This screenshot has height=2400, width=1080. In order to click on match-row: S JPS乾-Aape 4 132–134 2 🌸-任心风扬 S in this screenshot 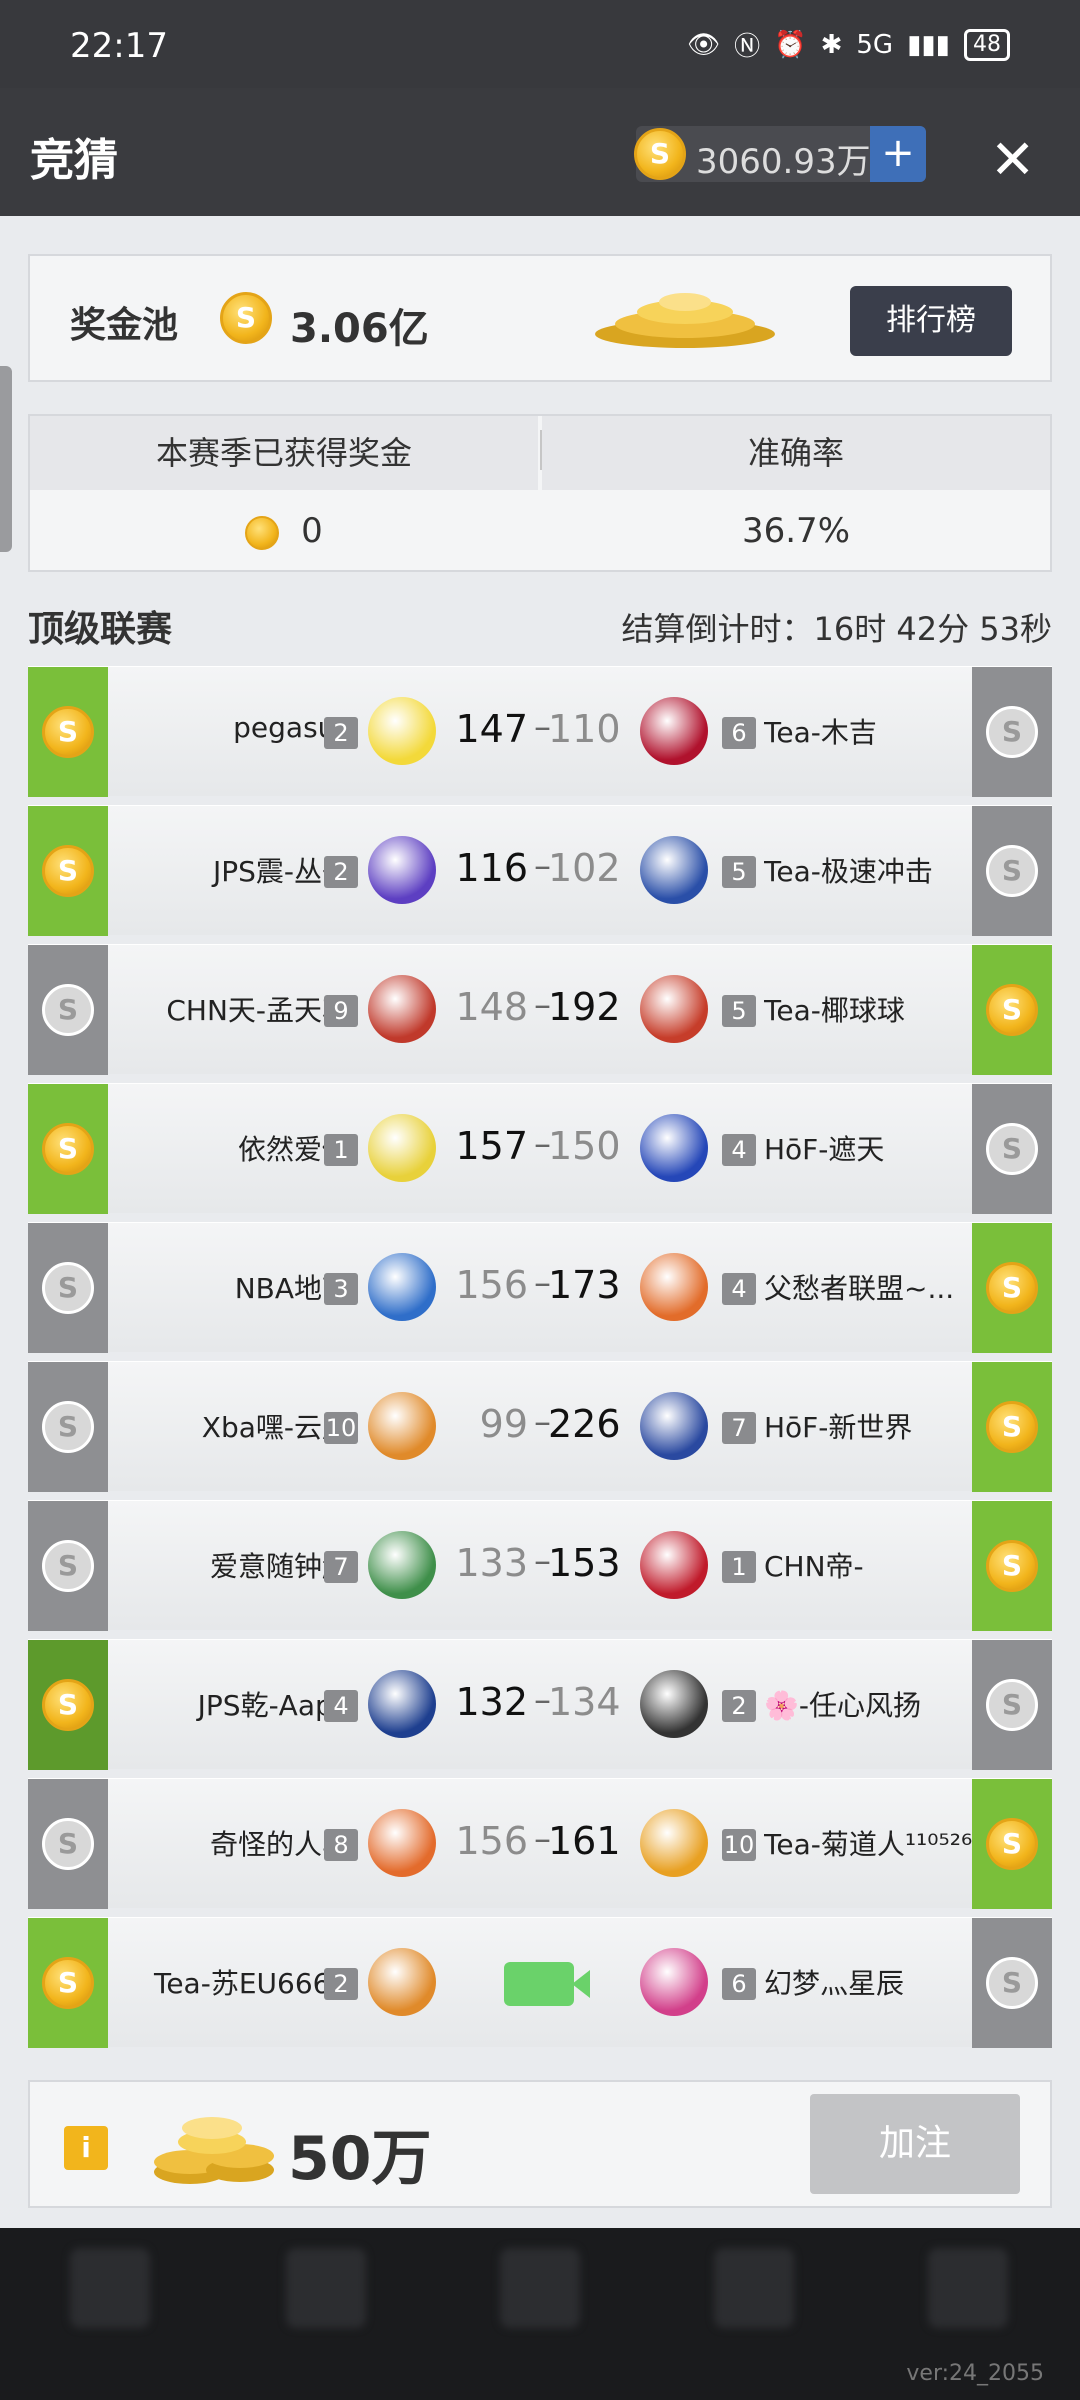, I will do `click(540, 1704)`.